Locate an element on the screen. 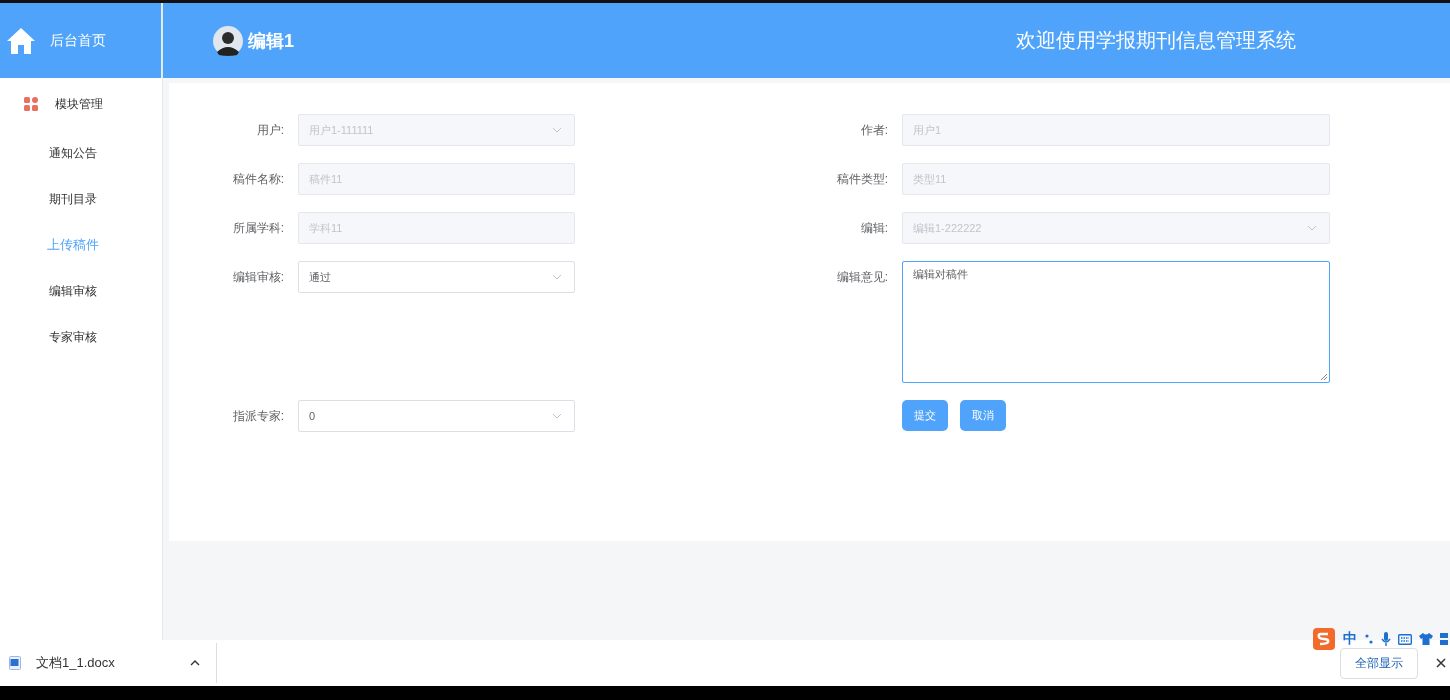 Image resolution: width=1450 pixels, height=700 pixels. ime-mode-button: 中 is located at coordinates (1350, 639).